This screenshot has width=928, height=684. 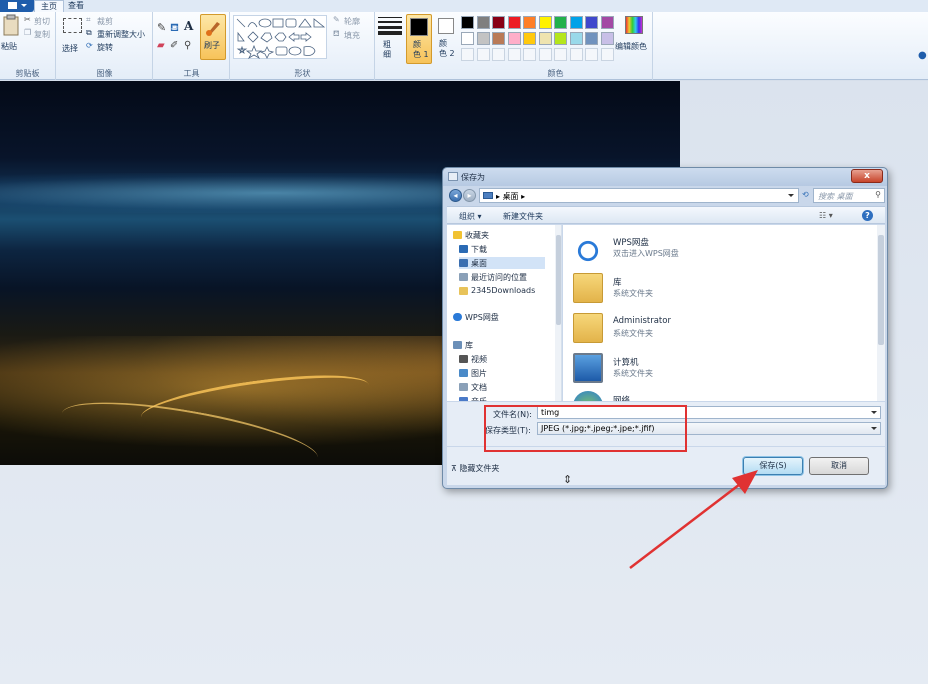 What do you see at coordinates (713, 249) in the screenshot?
I see `file-item: WPS网盘 双击进入WPS网盘` at bounding box center [713, 249].